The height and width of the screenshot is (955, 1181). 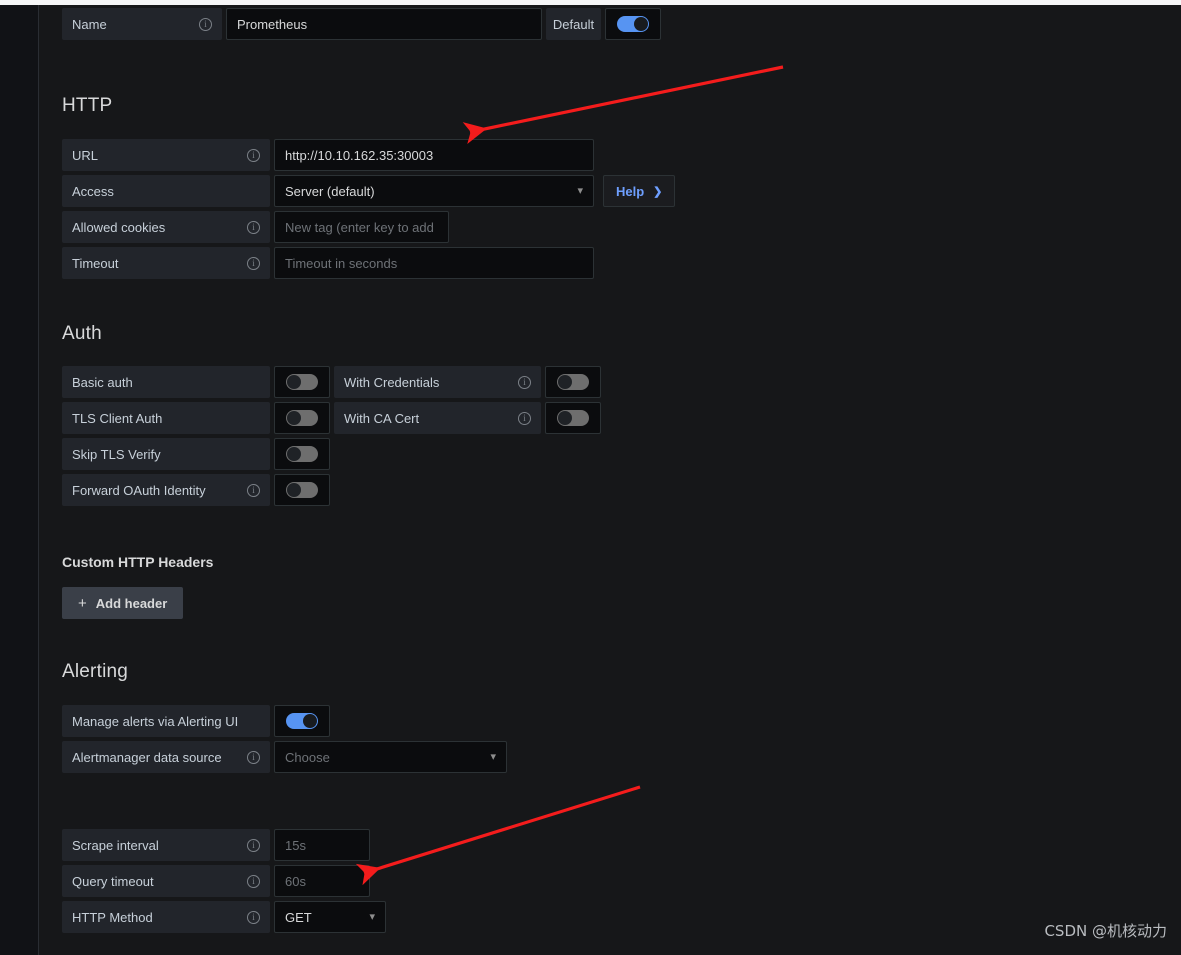 I want to click on access-label: Access, so click(x=166, y=191).